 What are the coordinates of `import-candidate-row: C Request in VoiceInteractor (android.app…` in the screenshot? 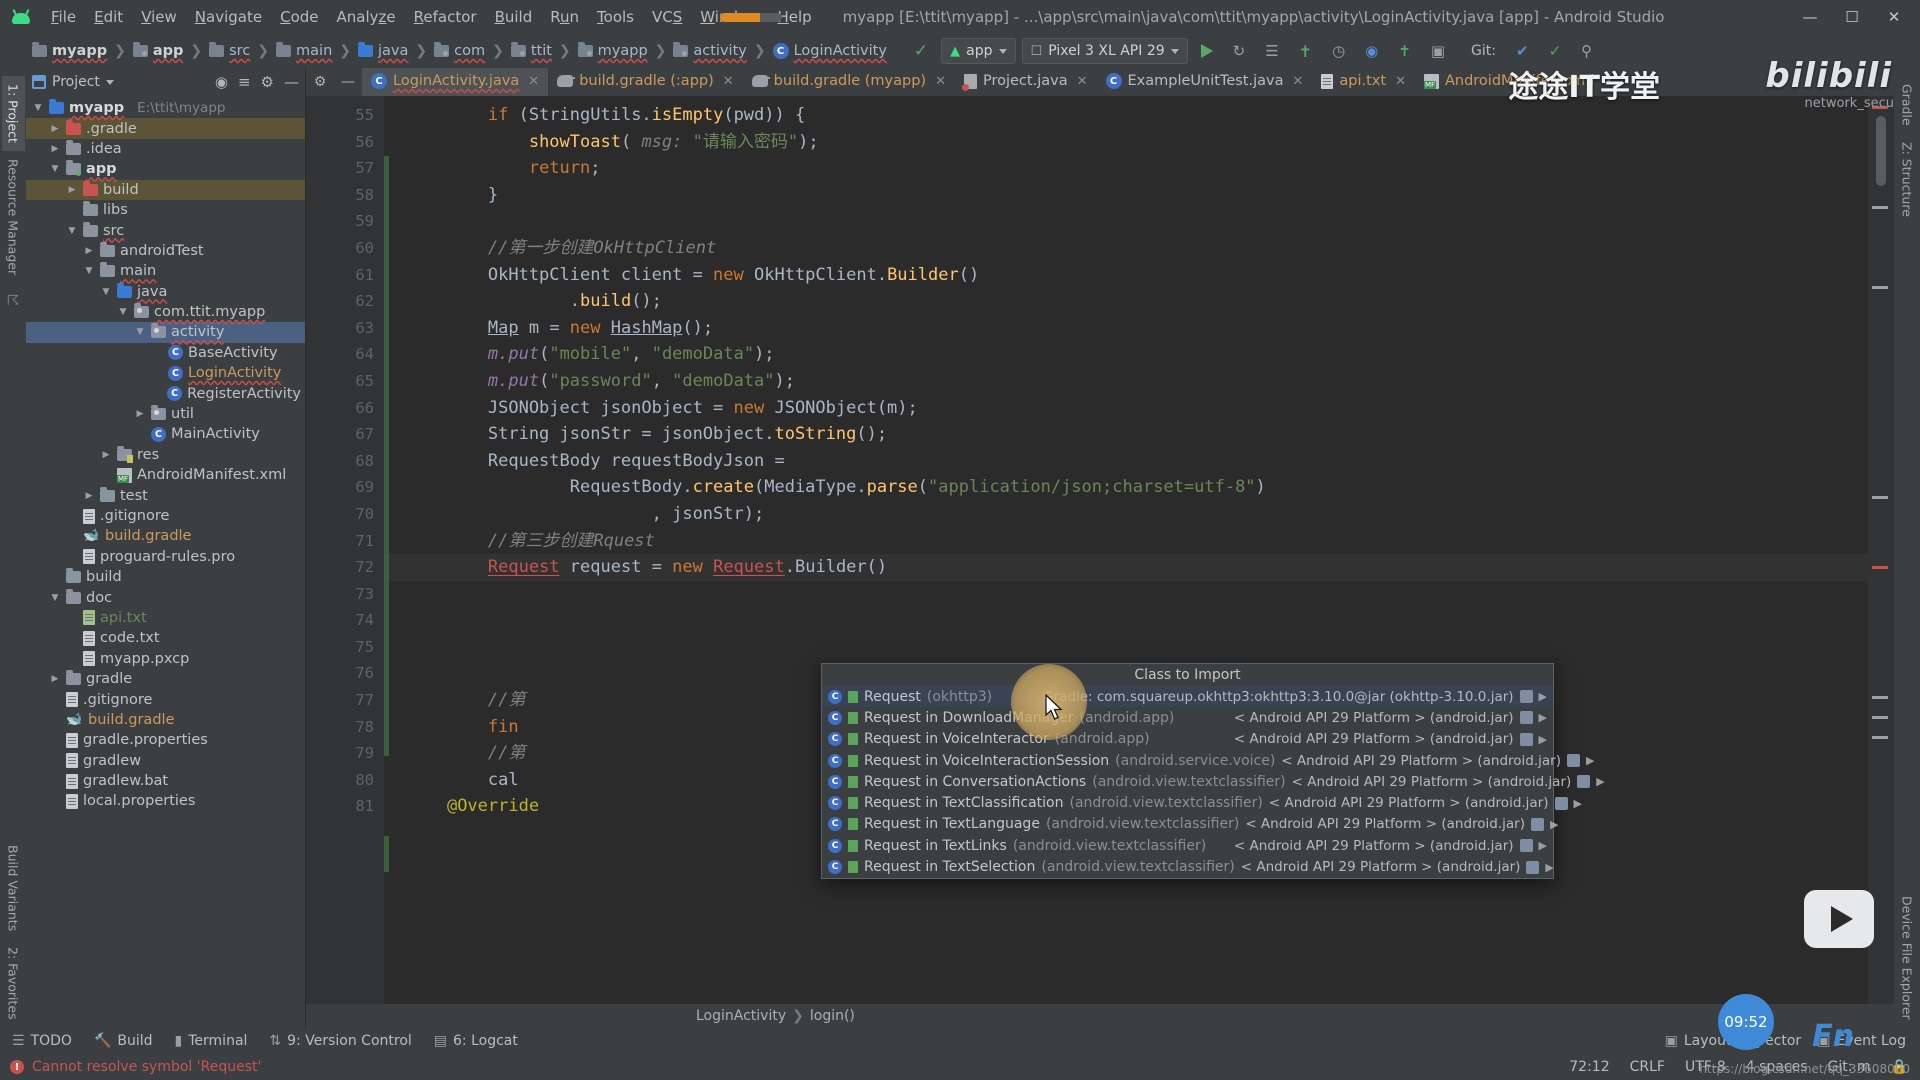 It's located at (1187, 739).